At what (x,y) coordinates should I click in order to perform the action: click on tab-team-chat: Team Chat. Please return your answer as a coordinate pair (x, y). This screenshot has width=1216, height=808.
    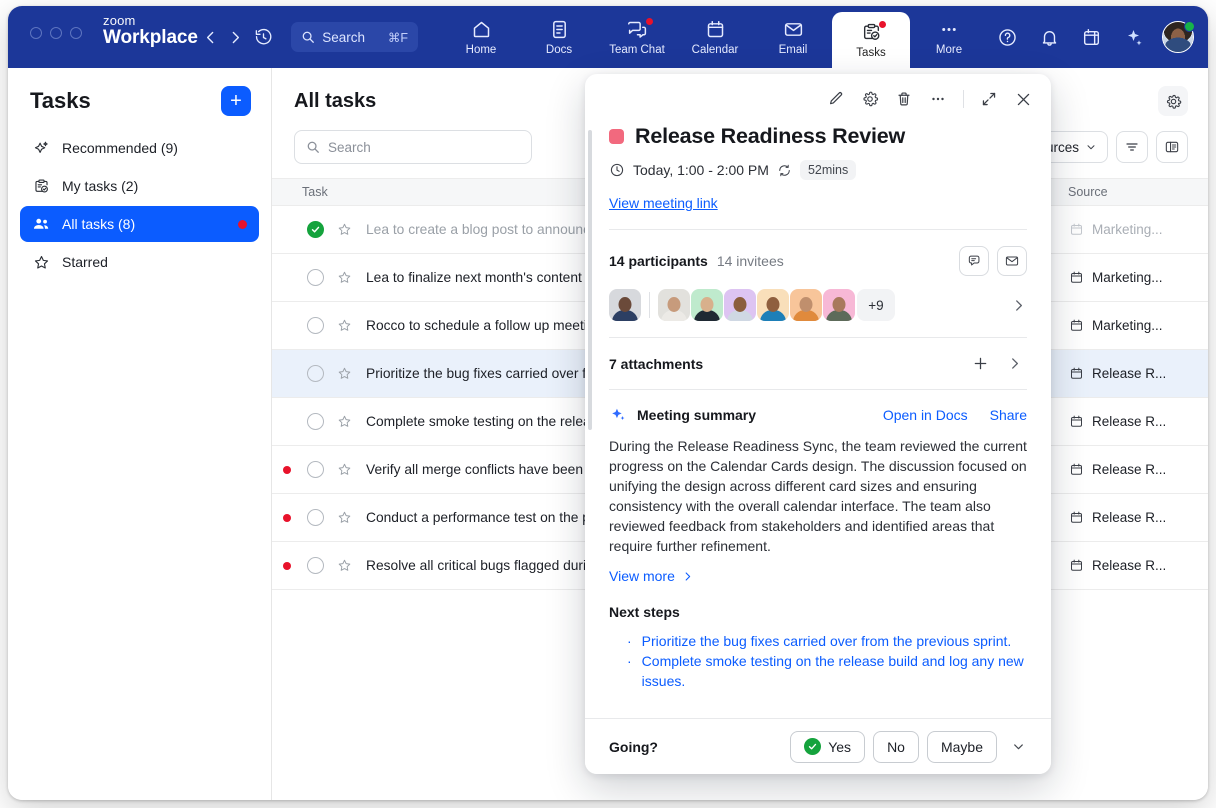
    Looking at the image, I should click on (637, 37).